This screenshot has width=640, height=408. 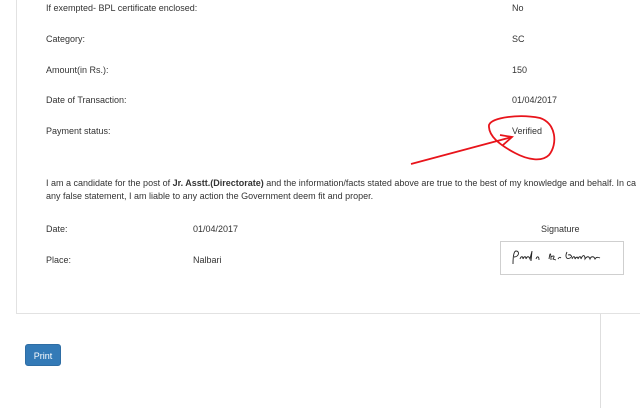 I want to click on detail-label: Date of Transaction:, so click(x=86, y=100).